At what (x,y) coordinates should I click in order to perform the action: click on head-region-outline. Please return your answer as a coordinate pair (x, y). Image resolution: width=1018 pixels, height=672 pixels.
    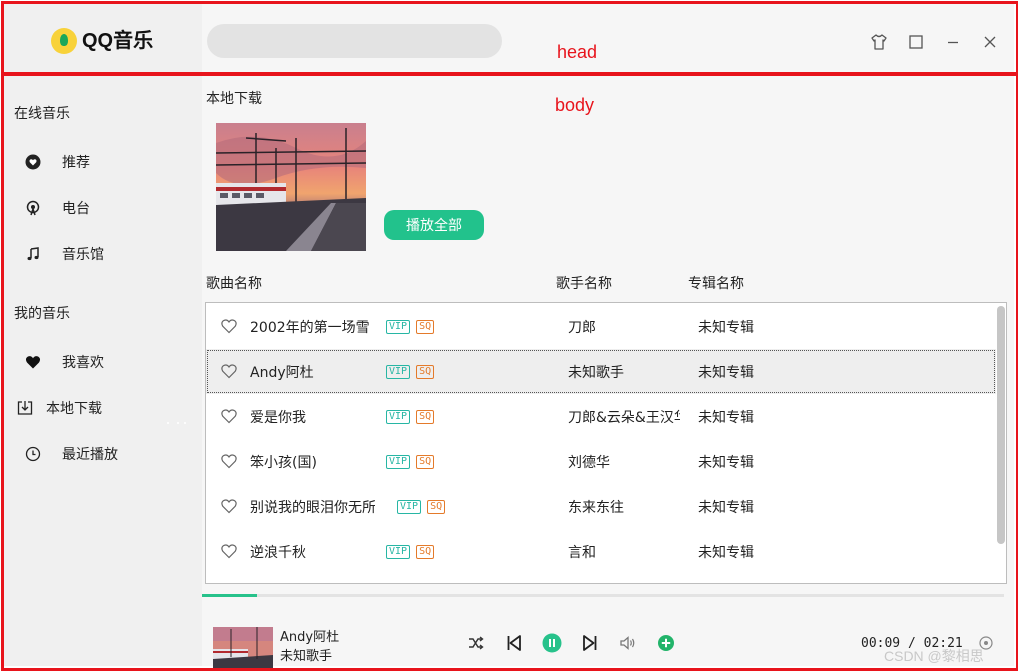
    Looking at the image, I should click on (509, 38).